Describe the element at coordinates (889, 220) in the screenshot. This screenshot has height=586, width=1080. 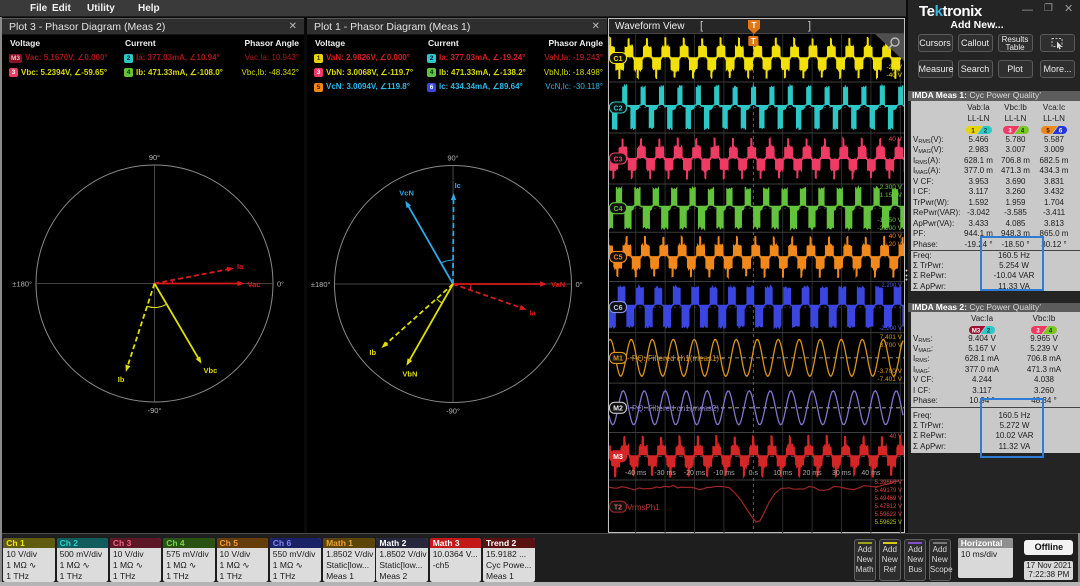
I see `svg-text: -1.150 V` at that location.